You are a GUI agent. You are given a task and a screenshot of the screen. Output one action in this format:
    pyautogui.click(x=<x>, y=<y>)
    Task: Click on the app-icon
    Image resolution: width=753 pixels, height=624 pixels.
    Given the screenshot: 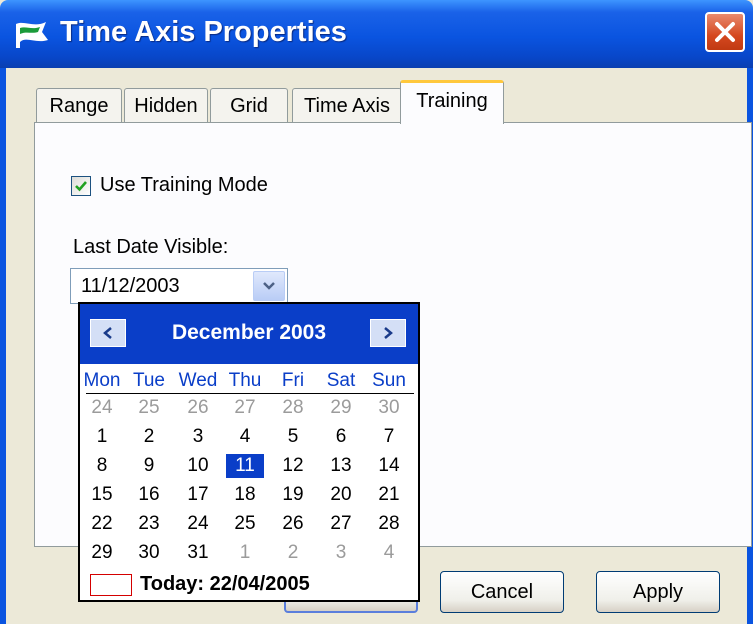 What is the action you would take?
    pyautogui.click(x=32, y=35)
    